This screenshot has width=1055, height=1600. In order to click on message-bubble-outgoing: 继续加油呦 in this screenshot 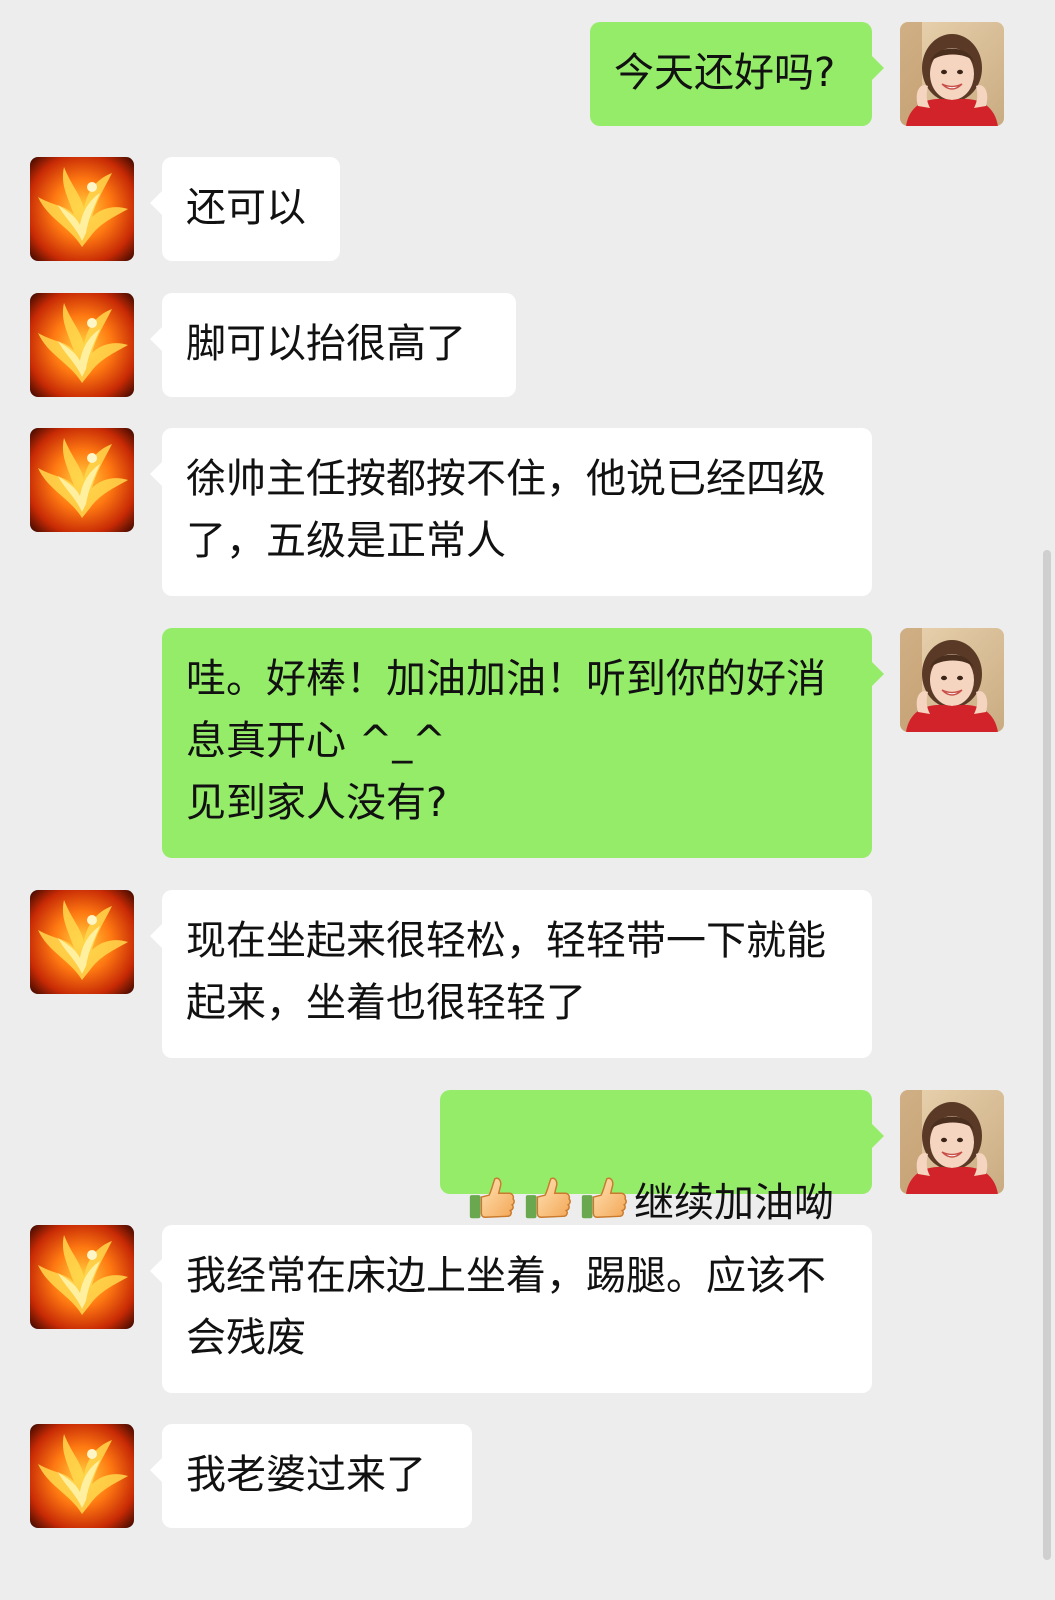, I will do `click(662, 1158)`.